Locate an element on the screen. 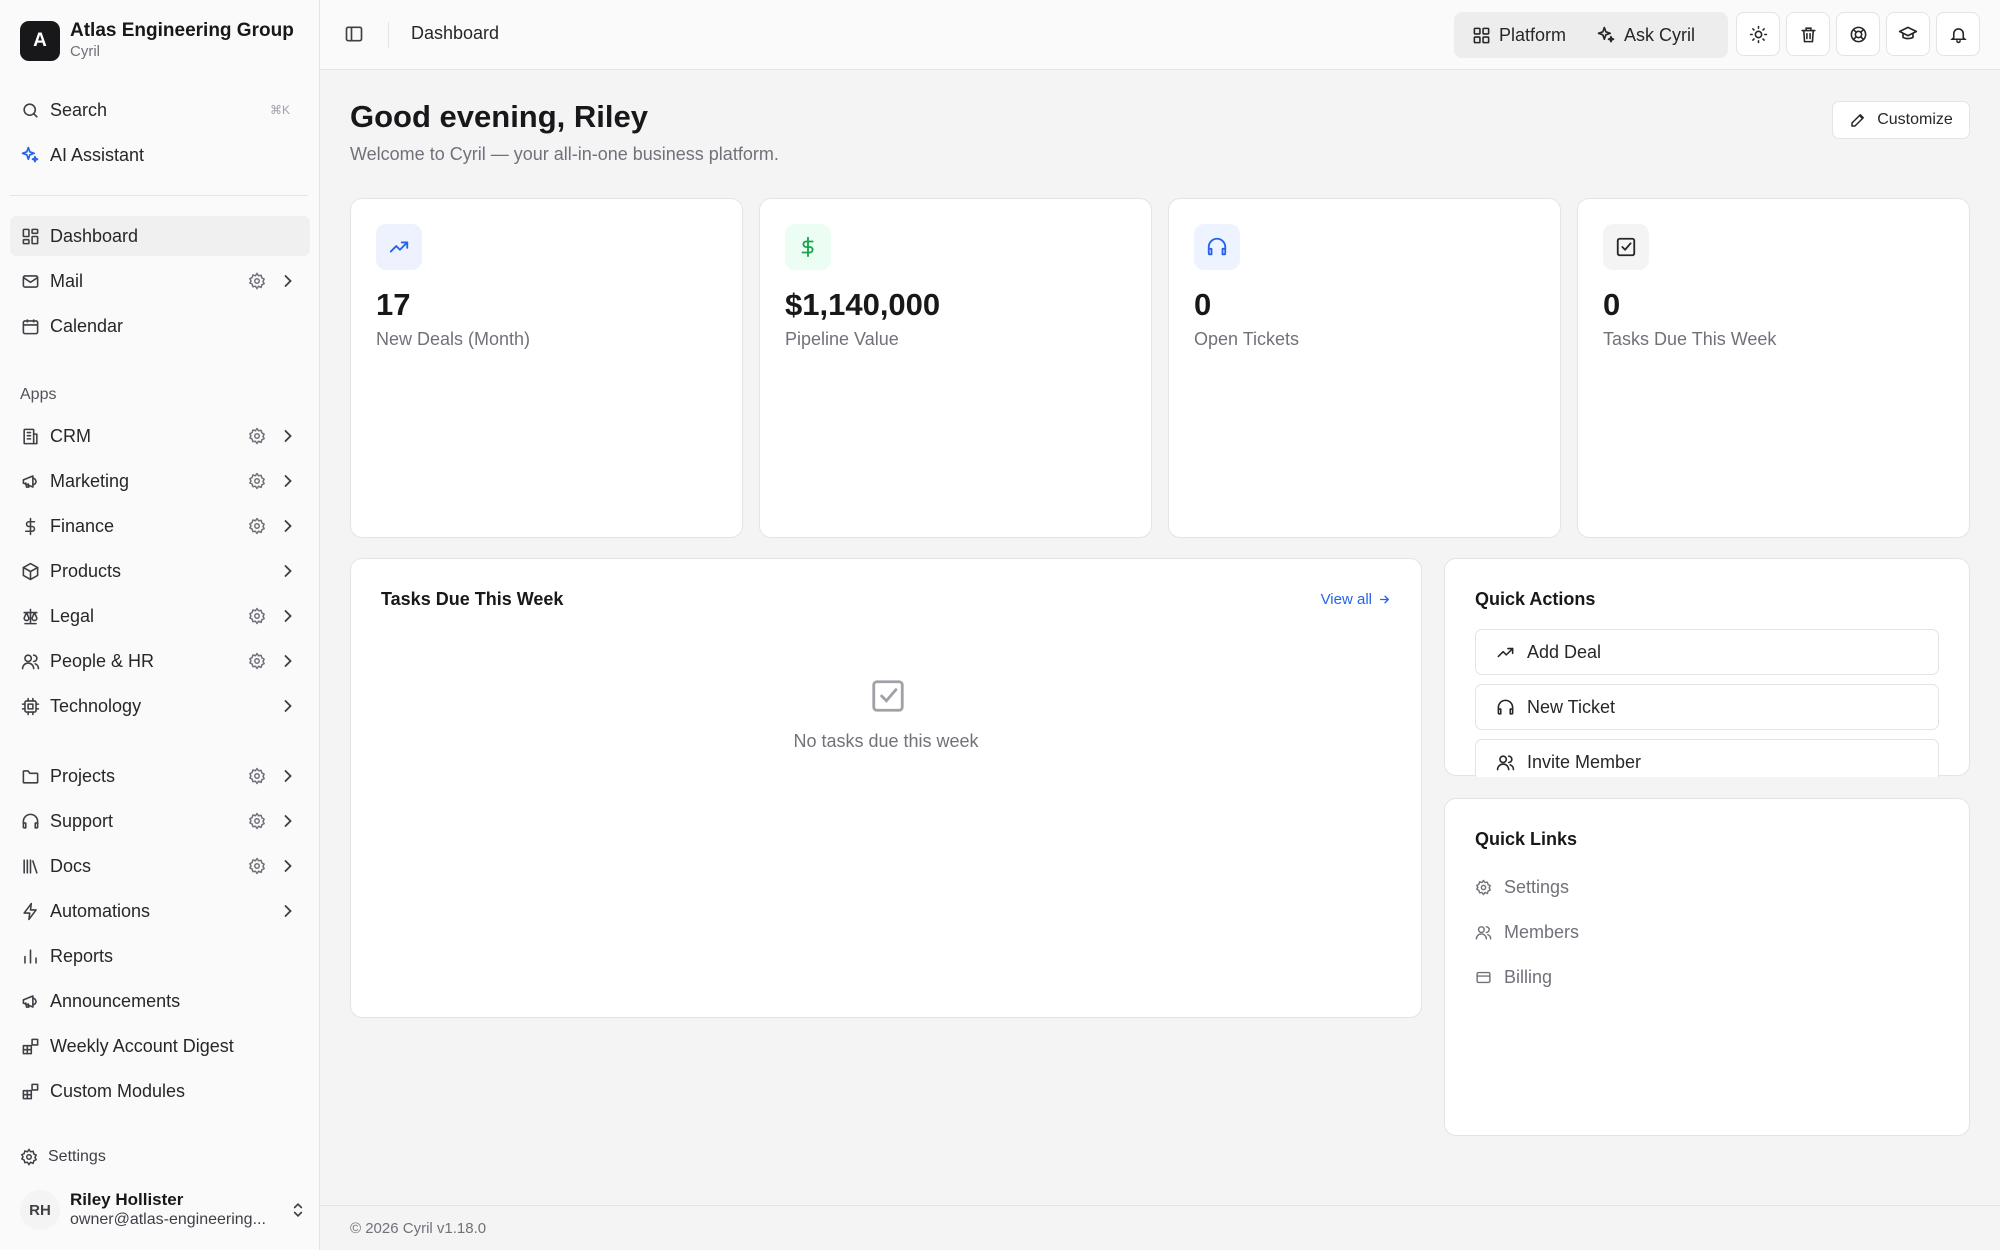 The width and height of the screenshot is (2000, 1250). quick-link-members: Members is located at coordinates (1527, 932).